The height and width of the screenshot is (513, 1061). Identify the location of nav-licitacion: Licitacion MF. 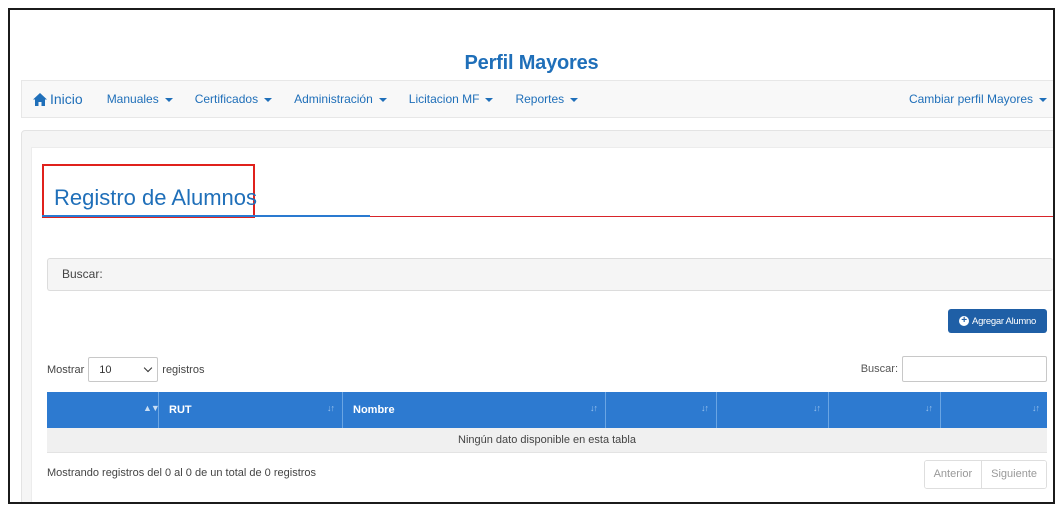
(451, 99).